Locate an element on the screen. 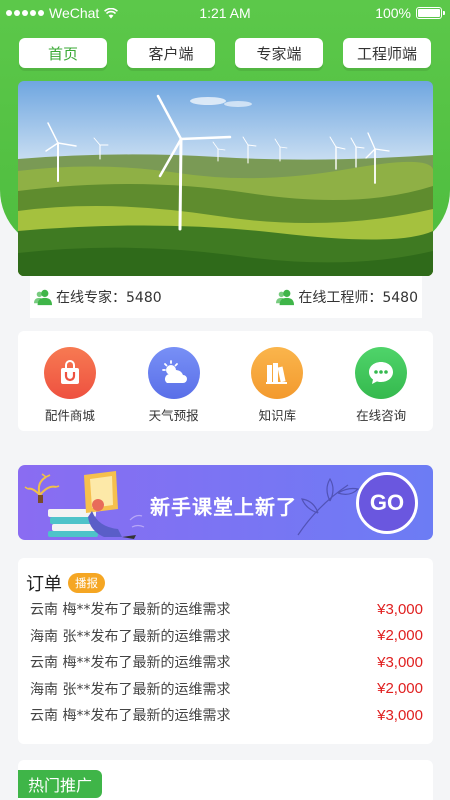 The width and height of the screenshot is (450, 800). chat-icon is located at coordinates (381, 373).